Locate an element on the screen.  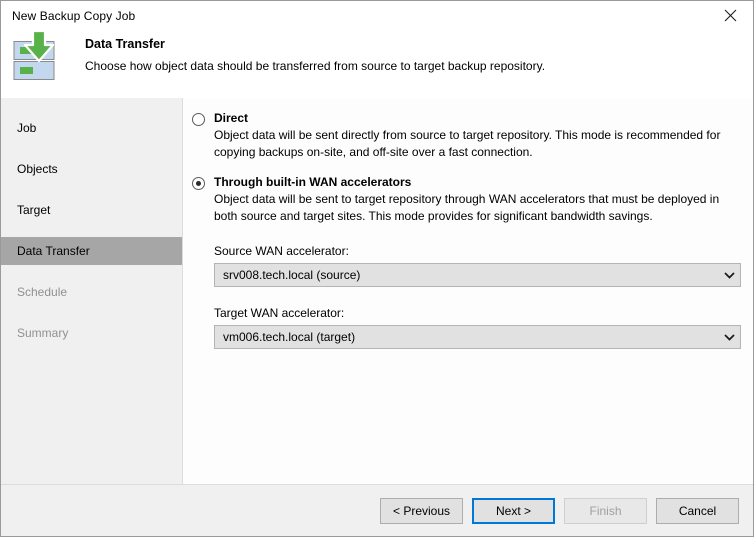
source-wan-accelerator-label: Source WAN accelerator: is located at coordinates (281, 251).